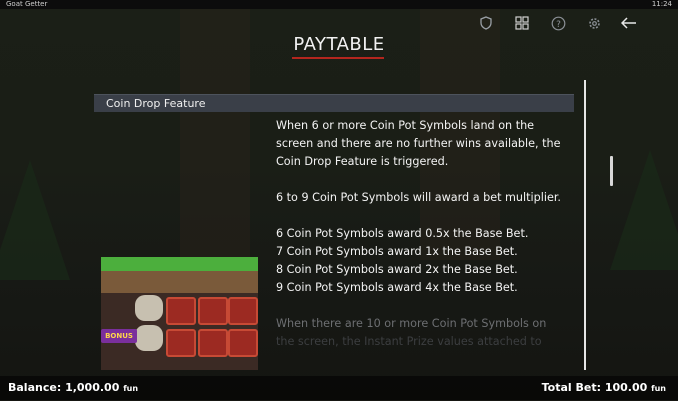  Describe the element at coordinates (661, 4) in the screenshot. I see `clock: 11:24` at that location.